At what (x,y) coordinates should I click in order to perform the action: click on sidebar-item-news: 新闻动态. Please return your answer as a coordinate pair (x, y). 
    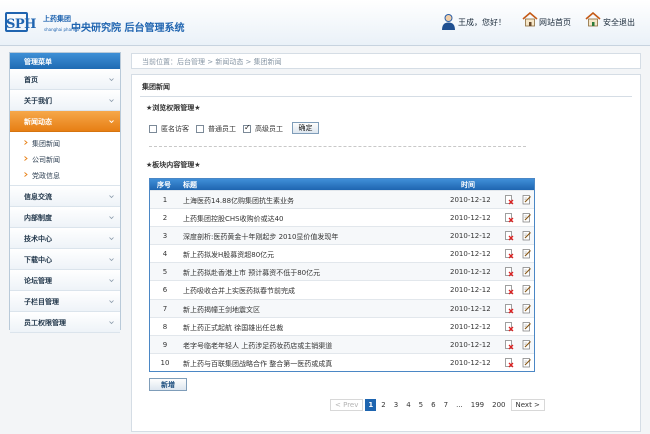
    Looking at the image, I should click on (65, 121).